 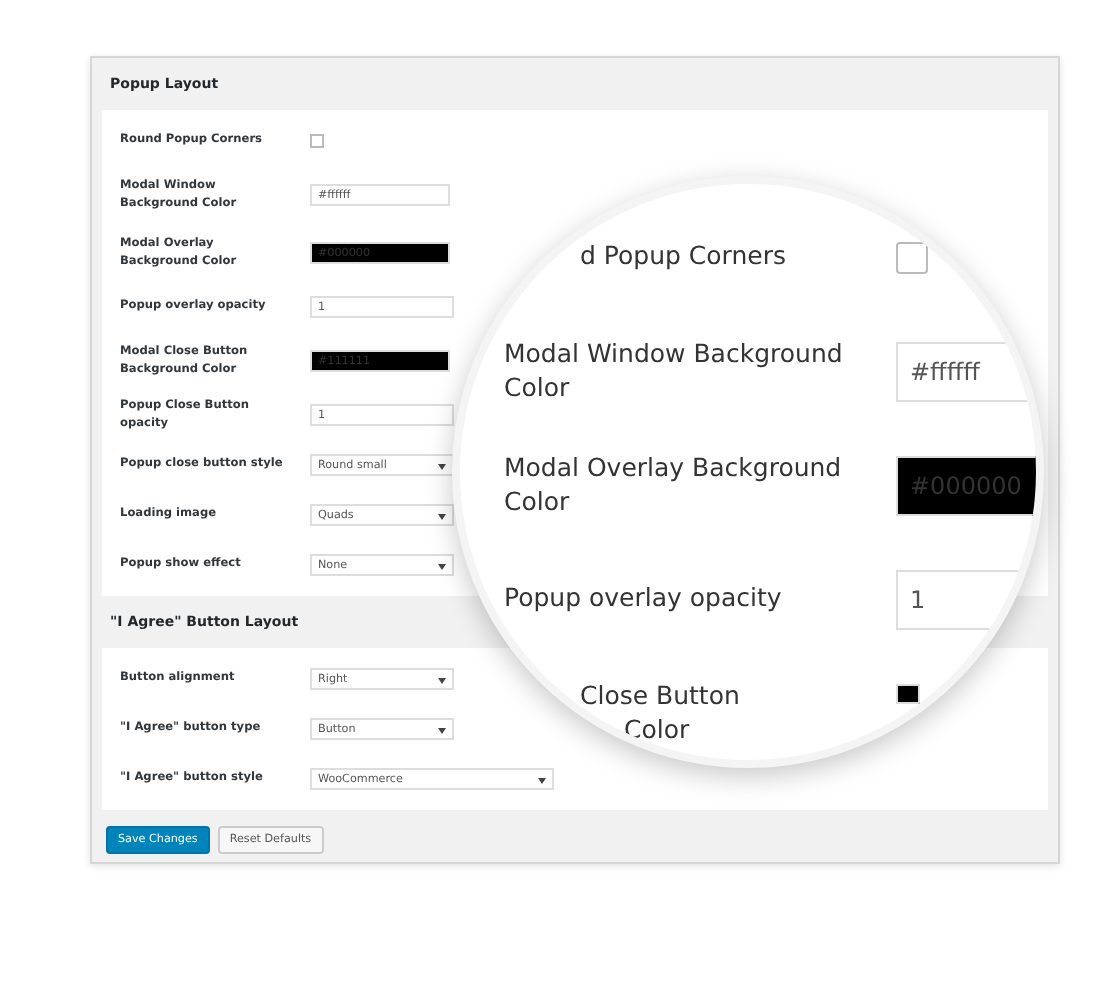 What do you see at coordinates (684, 257) in the screenshot?
I see `setting-label: d Popup Corners` at bounding box center [684, 257].